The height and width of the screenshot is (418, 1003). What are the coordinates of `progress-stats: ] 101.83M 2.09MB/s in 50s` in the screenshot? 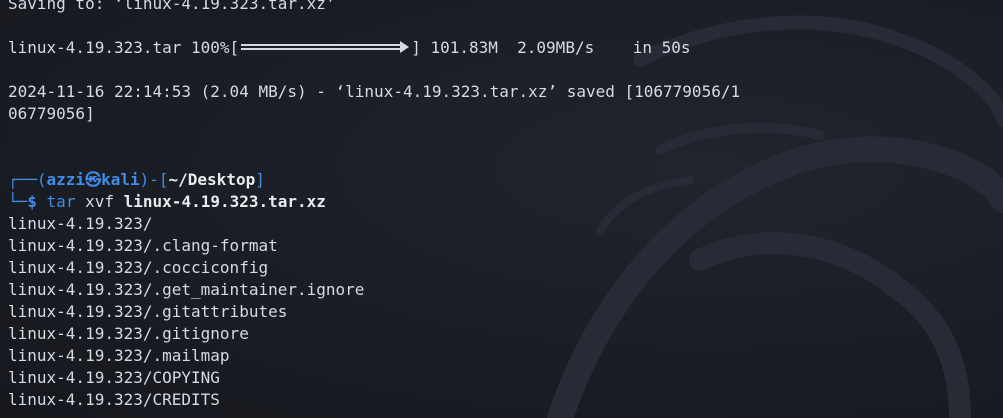 It's located at (551, 47).